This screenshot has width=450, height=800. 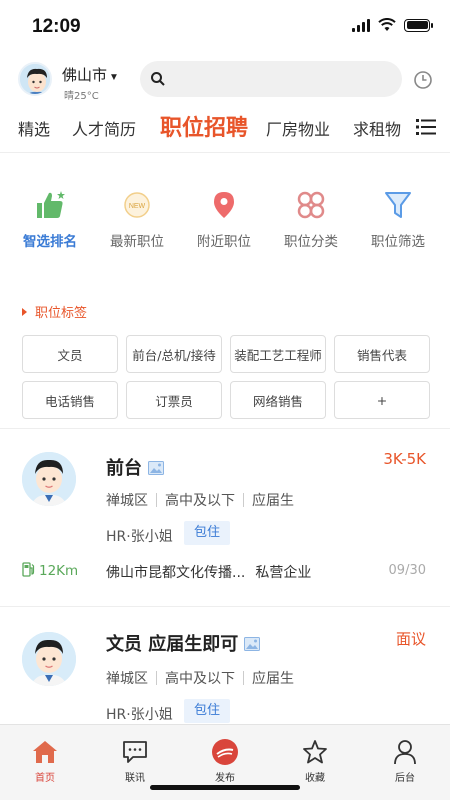 I want to click on nav-favorites: 收藏, so click(x=315, y=760).